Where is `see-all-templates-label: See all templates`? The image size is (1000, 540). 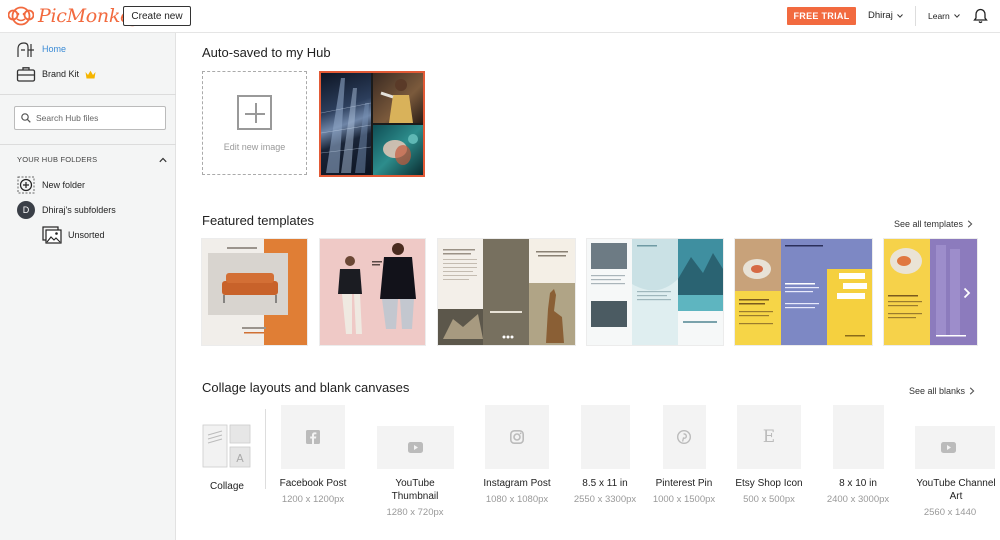 see-all-templates-label: See all templates is located at coordinates (929, 224).